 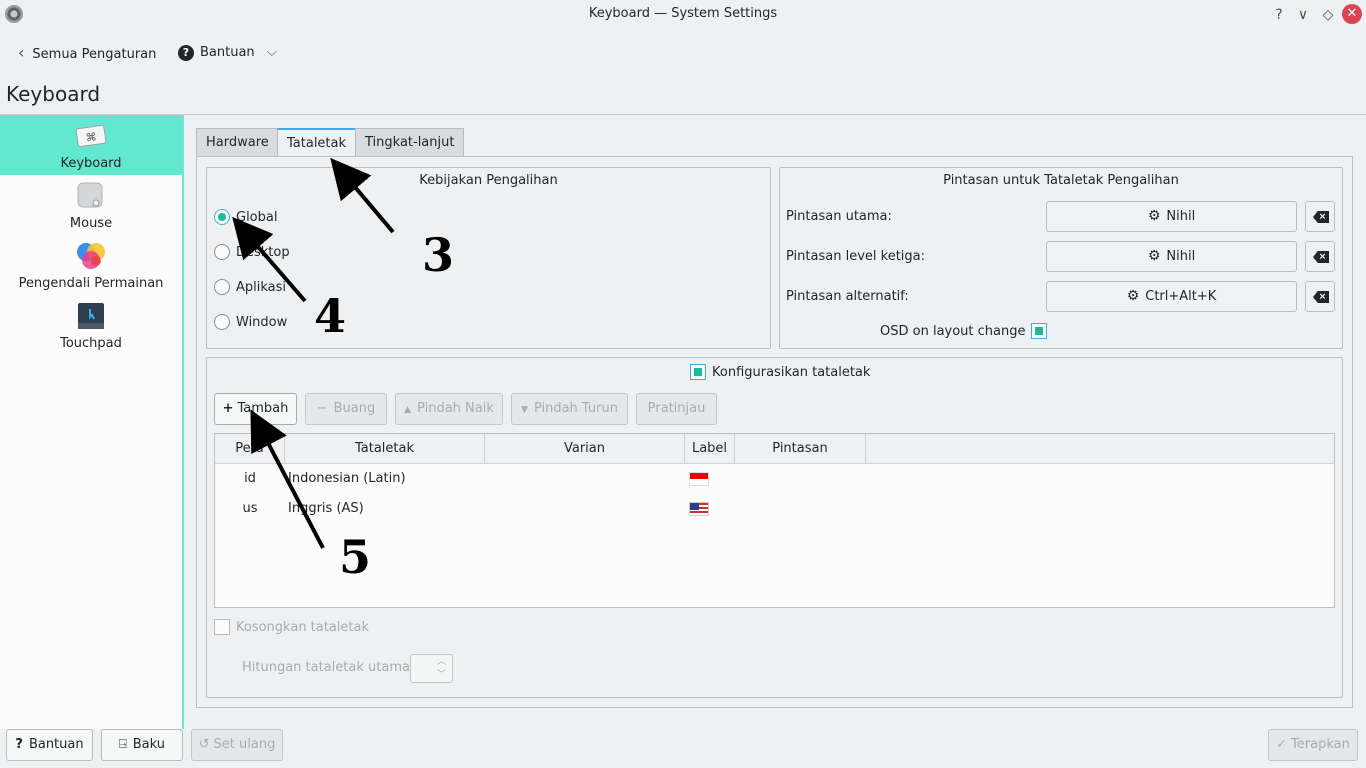 I want to click on cell-layout: Indonesian (Latin), so click(x=347, y=478).